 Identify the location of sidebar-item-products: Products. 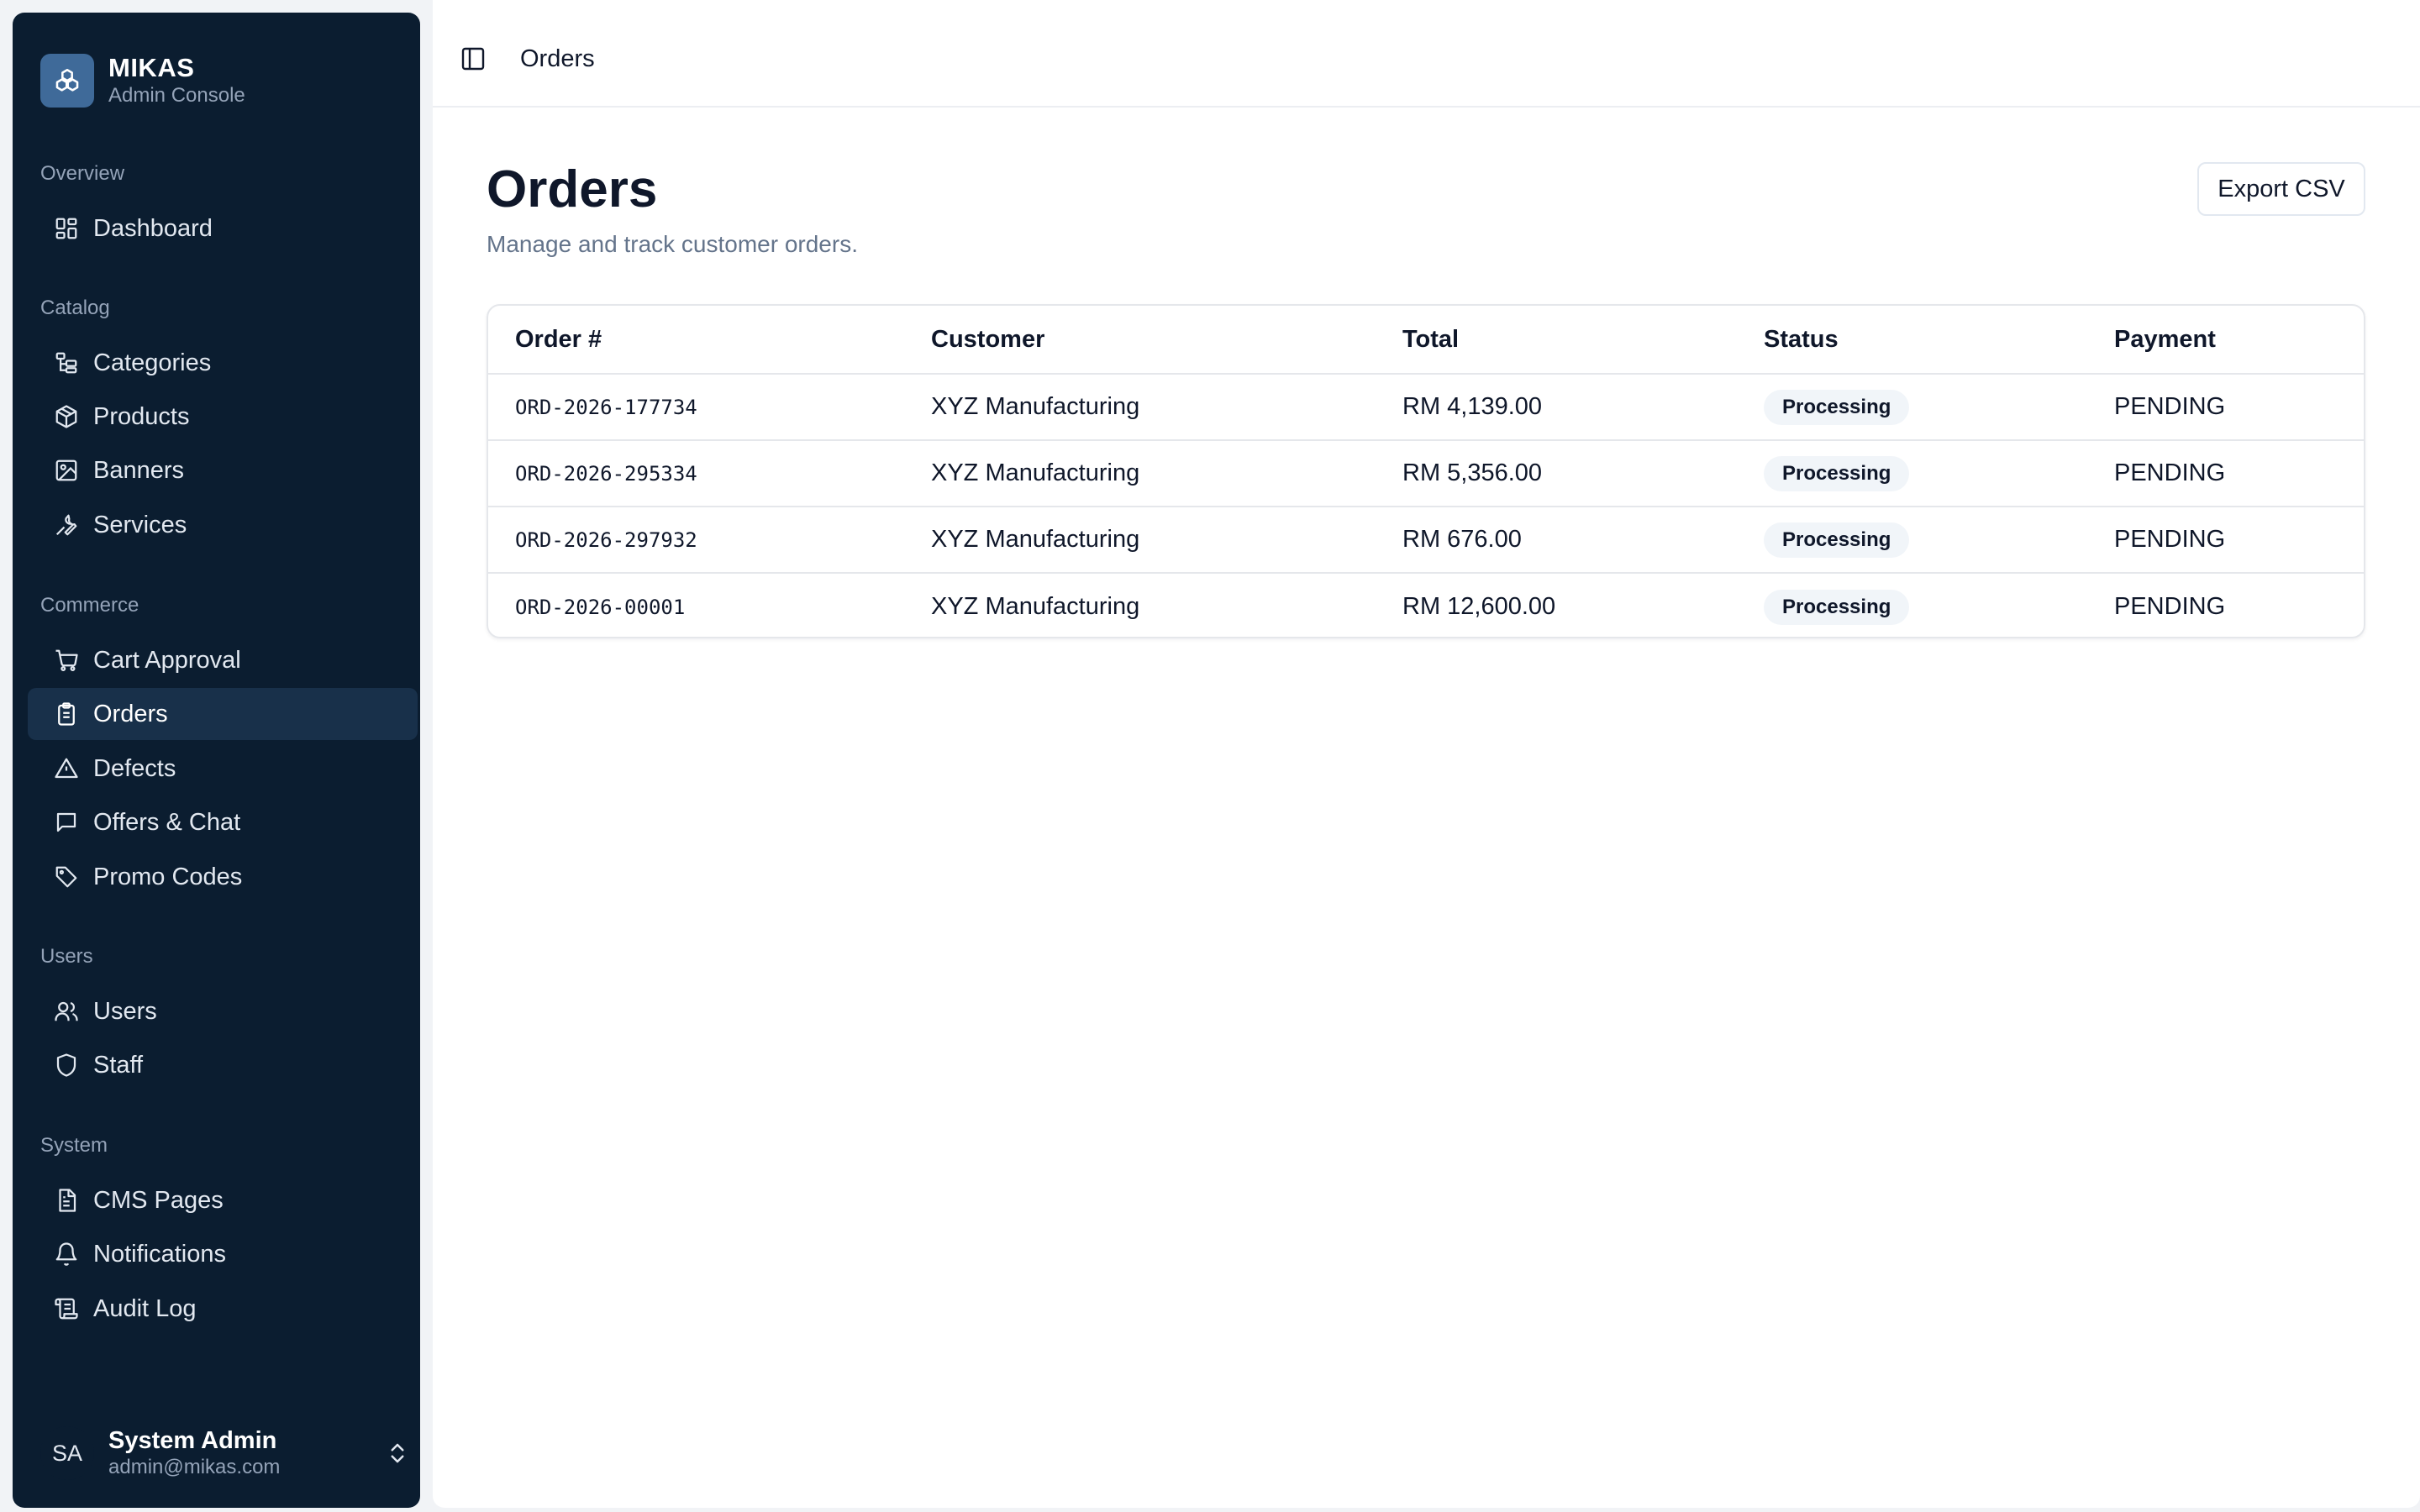
(223, 417).